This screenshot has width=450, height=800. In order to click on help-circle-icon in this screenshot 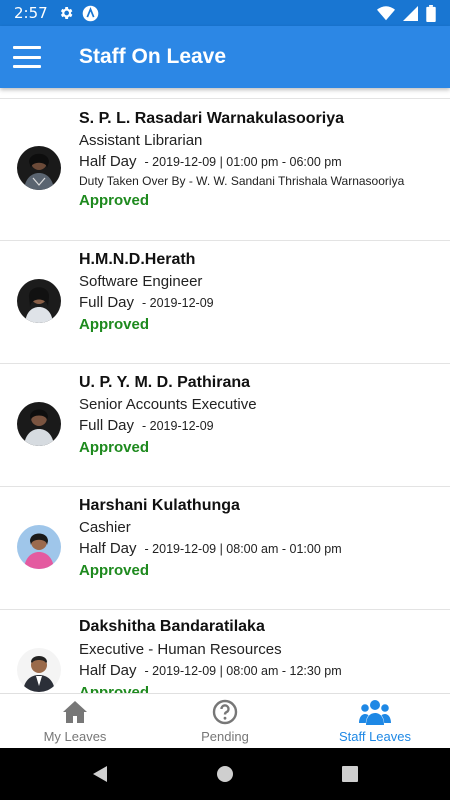, I will do `click(225, 712)`.